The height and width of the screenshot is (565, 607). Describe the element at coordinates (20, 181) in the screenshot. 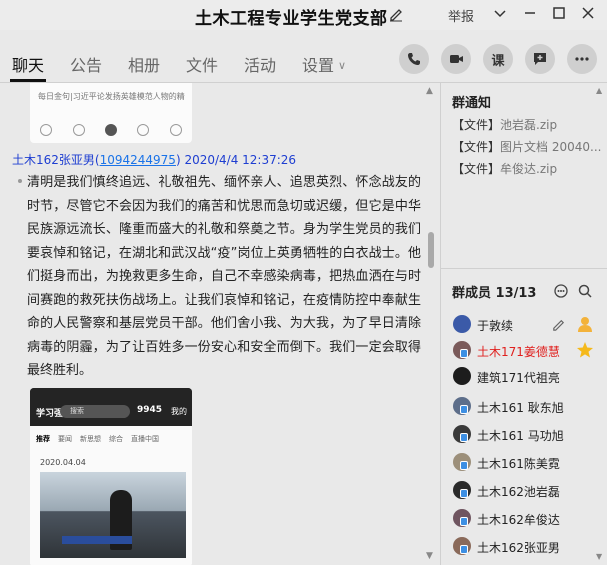

I see `message-bullet` at that location.